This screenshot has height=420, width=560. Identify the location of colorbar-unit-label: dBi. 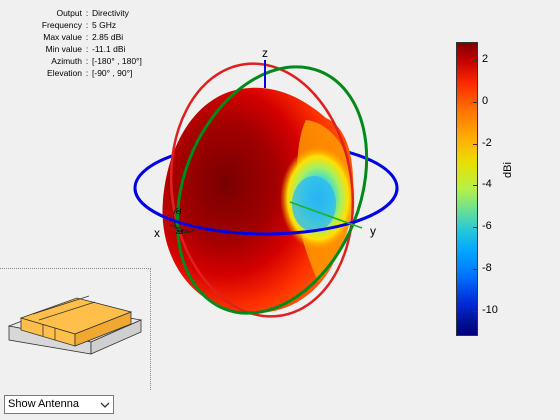
(508, 170).